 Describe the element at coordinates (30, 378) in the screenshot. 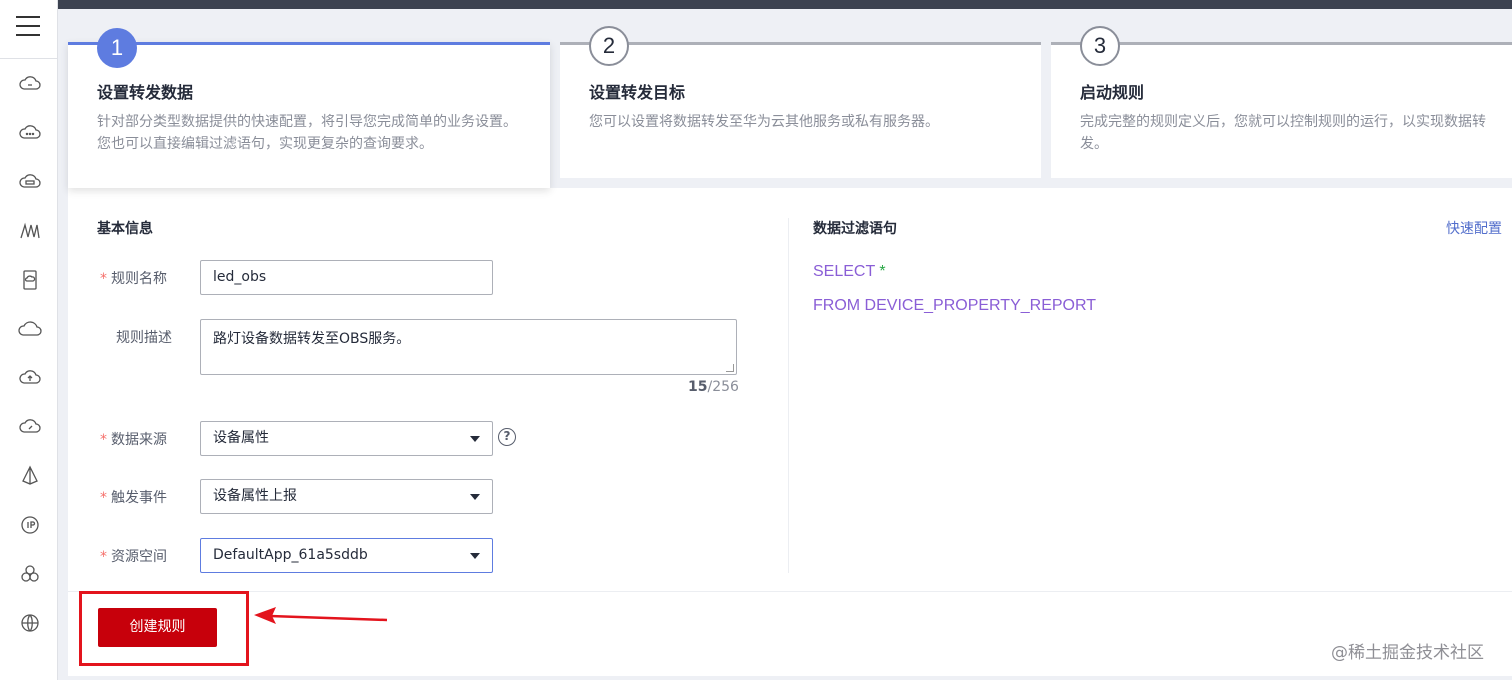

I see `cloud-upload-icon` at that location.